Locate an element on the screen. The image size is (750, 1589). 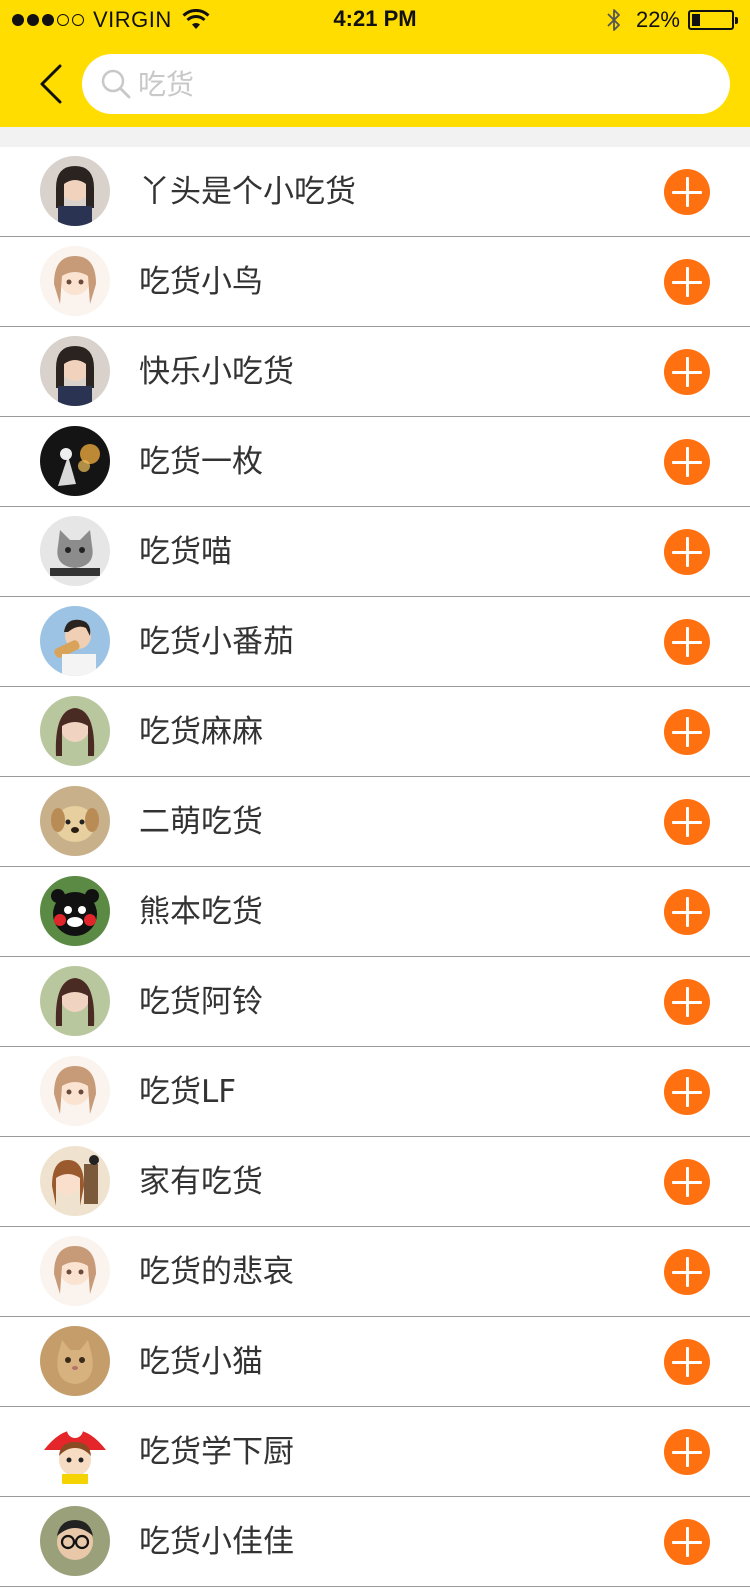
user-name: 吃货小番茄 is located at coordinates (216, 642).